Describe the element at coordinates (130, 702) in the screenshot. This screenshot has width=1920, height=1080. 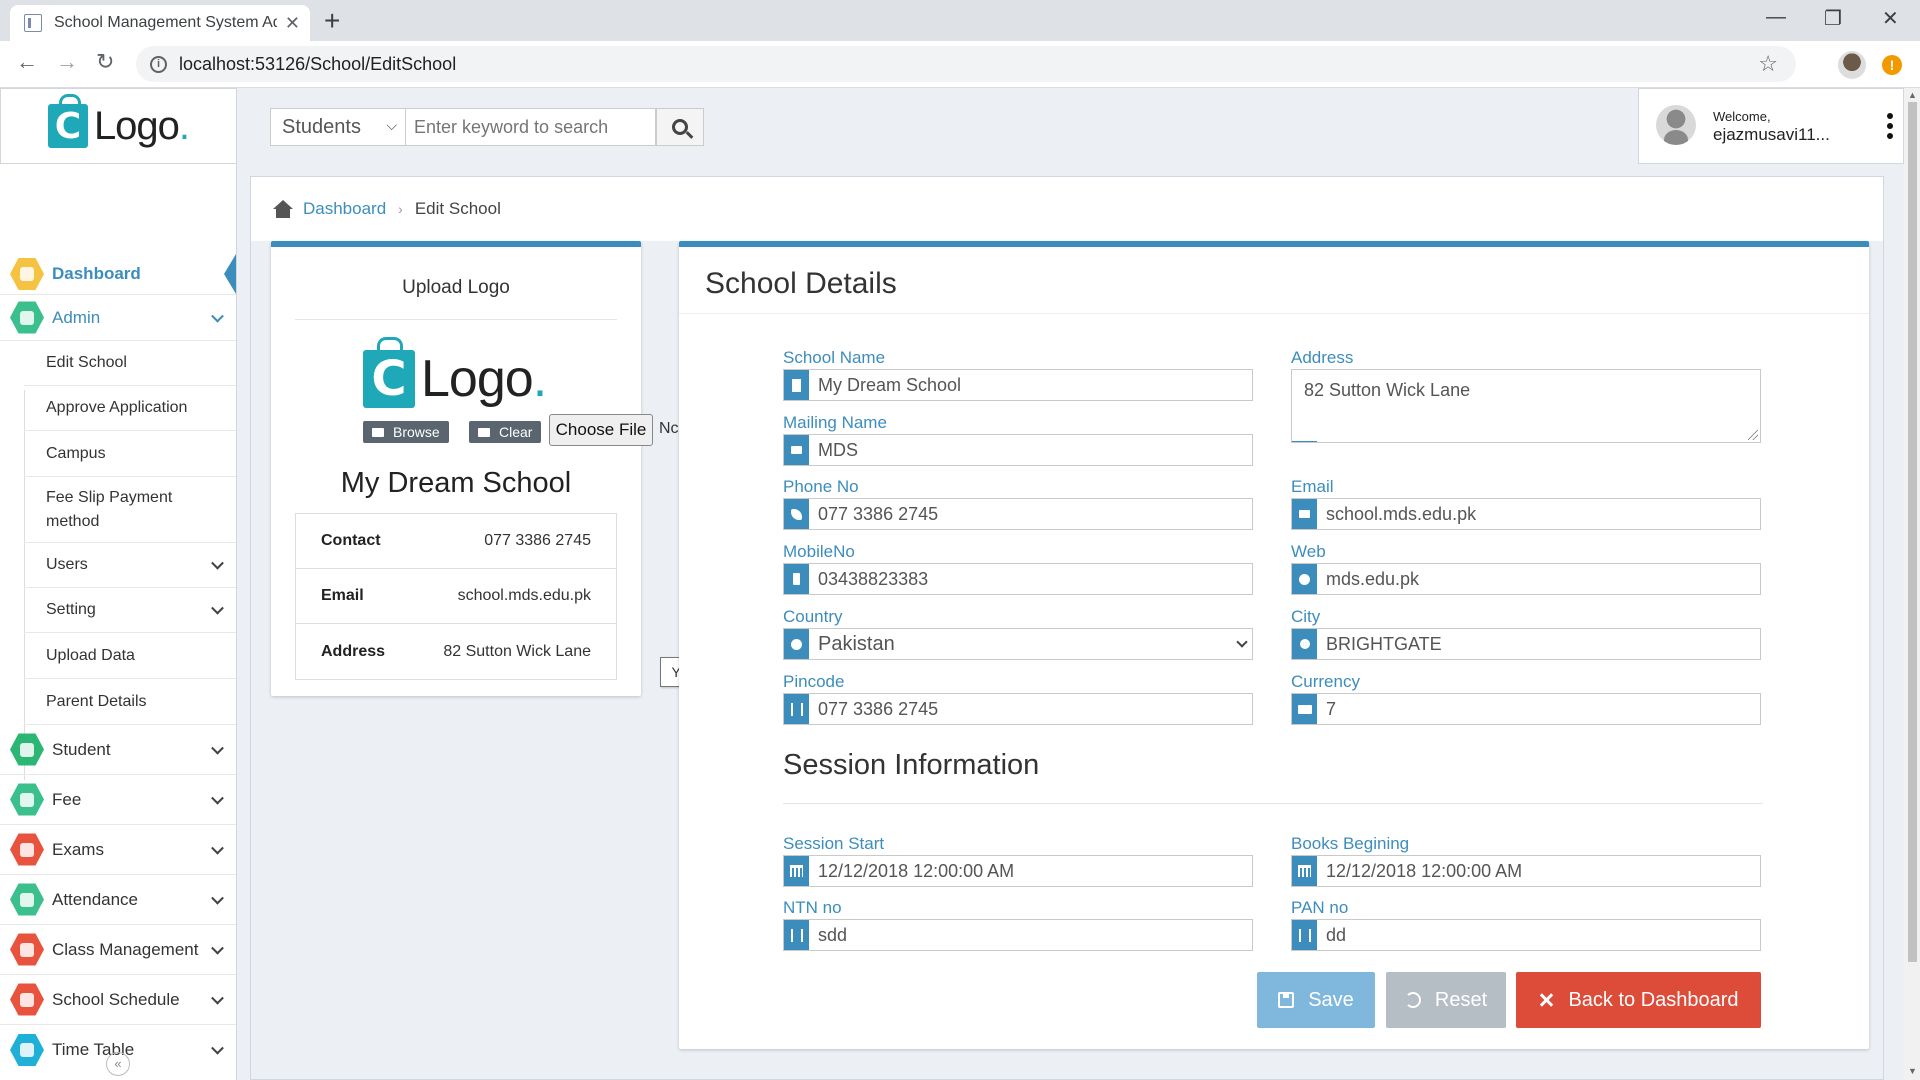
I see `sidebar-subitem-parent-details: Parent Details` at that location.